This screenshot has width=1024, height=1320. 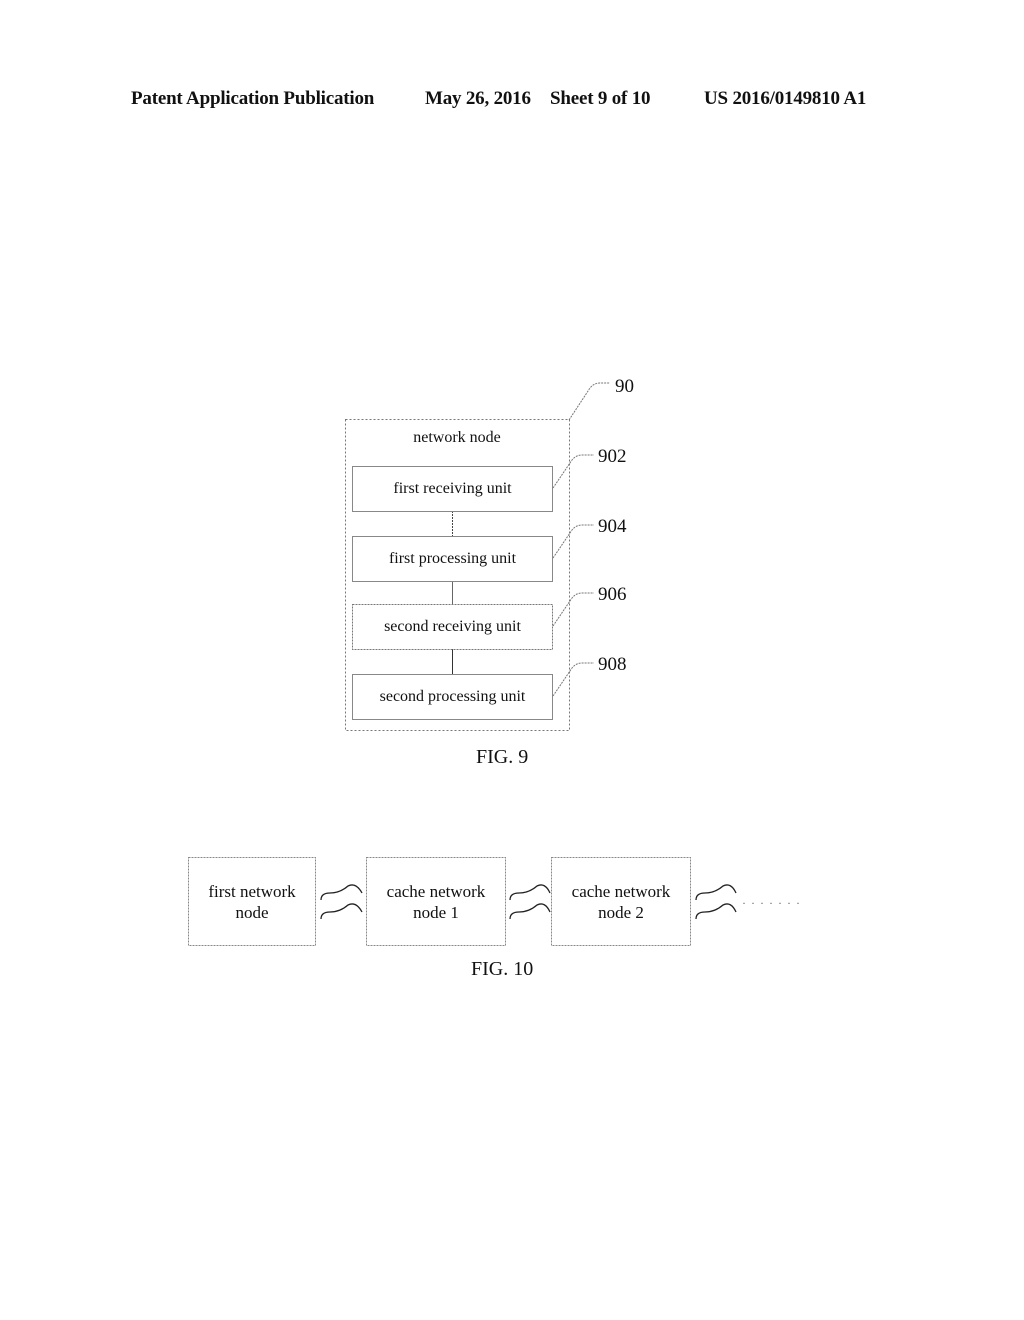 I want to click on fig10-caption: FIG. 10, so click(x=502, y=969).